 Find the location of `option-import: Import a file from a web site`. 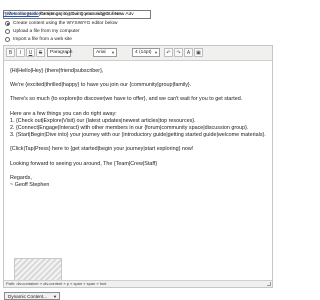

option-import: Import a file from a web site is located at coordinates (61, 39).